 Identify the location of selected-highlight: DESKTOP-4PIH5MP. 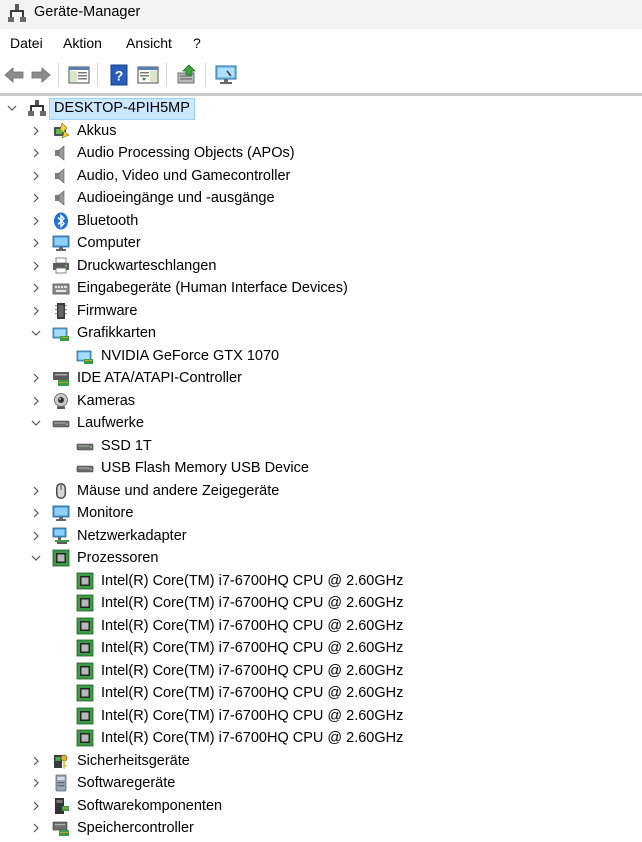
(122, 109).